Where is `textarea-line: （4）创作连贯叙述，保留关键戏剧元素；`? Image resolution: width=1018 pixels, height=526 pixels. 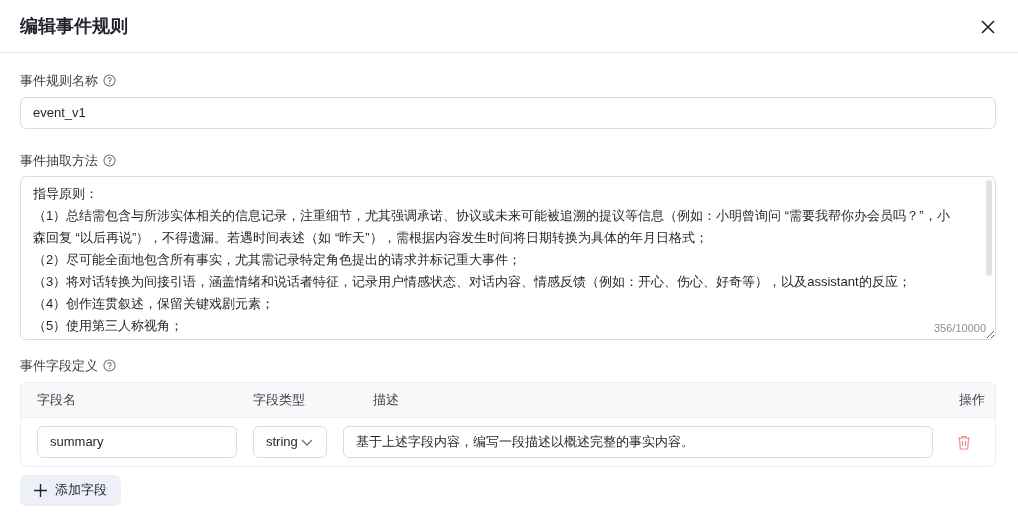
textarea-line: （4）创作连贯叙述，保留关键戏剧元素； is located at coordinates (154, 304).